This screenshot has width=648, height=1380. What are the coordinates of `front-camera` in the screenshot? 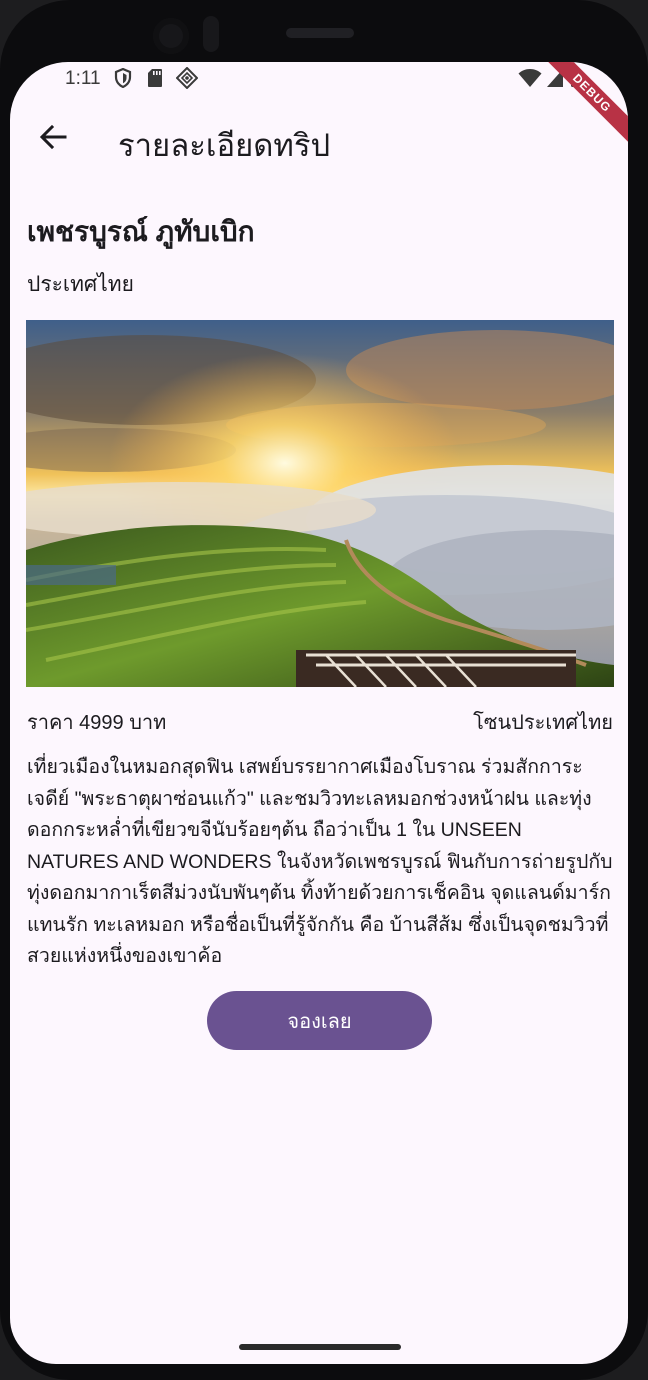 It's located at (171, 36).